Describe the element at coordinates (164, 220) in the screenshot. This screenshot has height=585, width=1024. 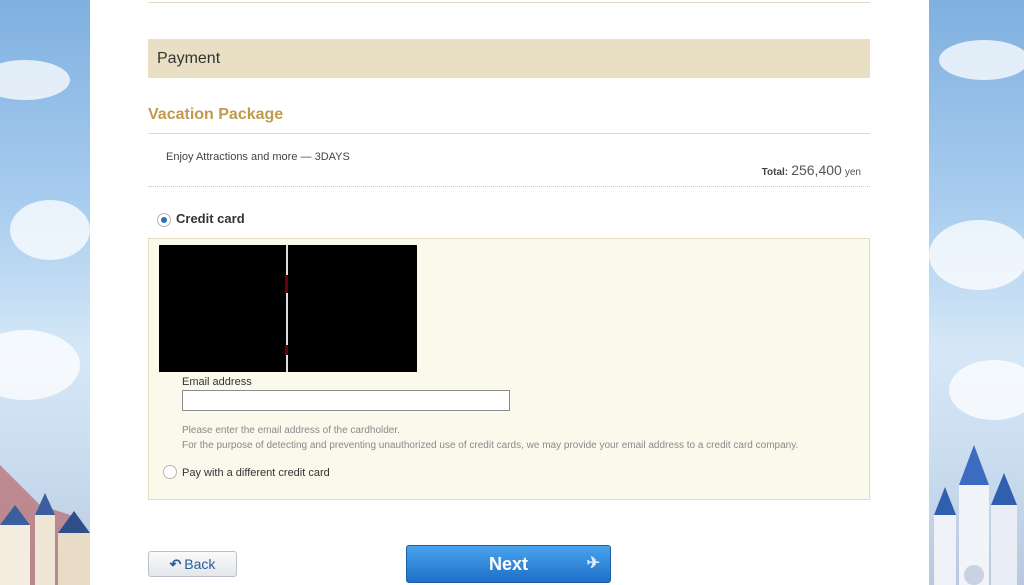
I see `credit-card-radio` at that location.